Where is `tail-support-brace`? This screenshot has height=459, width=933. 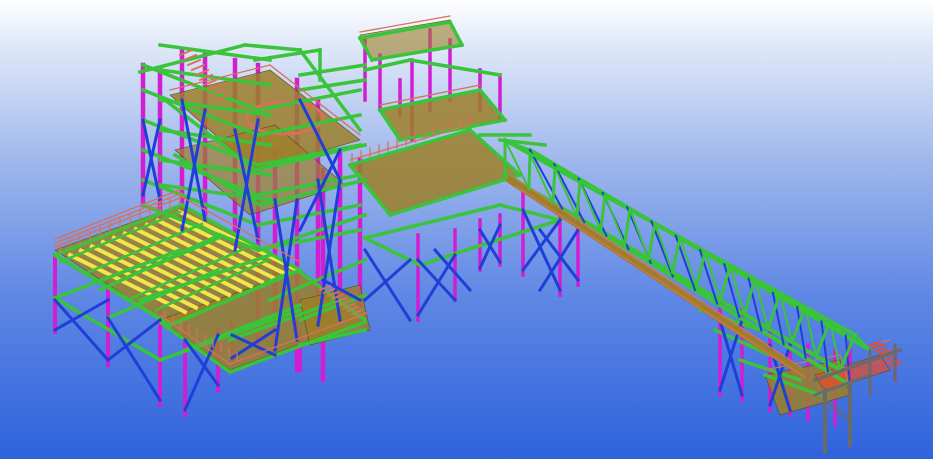
tail-support-brace is located at coordinates (837, 410).